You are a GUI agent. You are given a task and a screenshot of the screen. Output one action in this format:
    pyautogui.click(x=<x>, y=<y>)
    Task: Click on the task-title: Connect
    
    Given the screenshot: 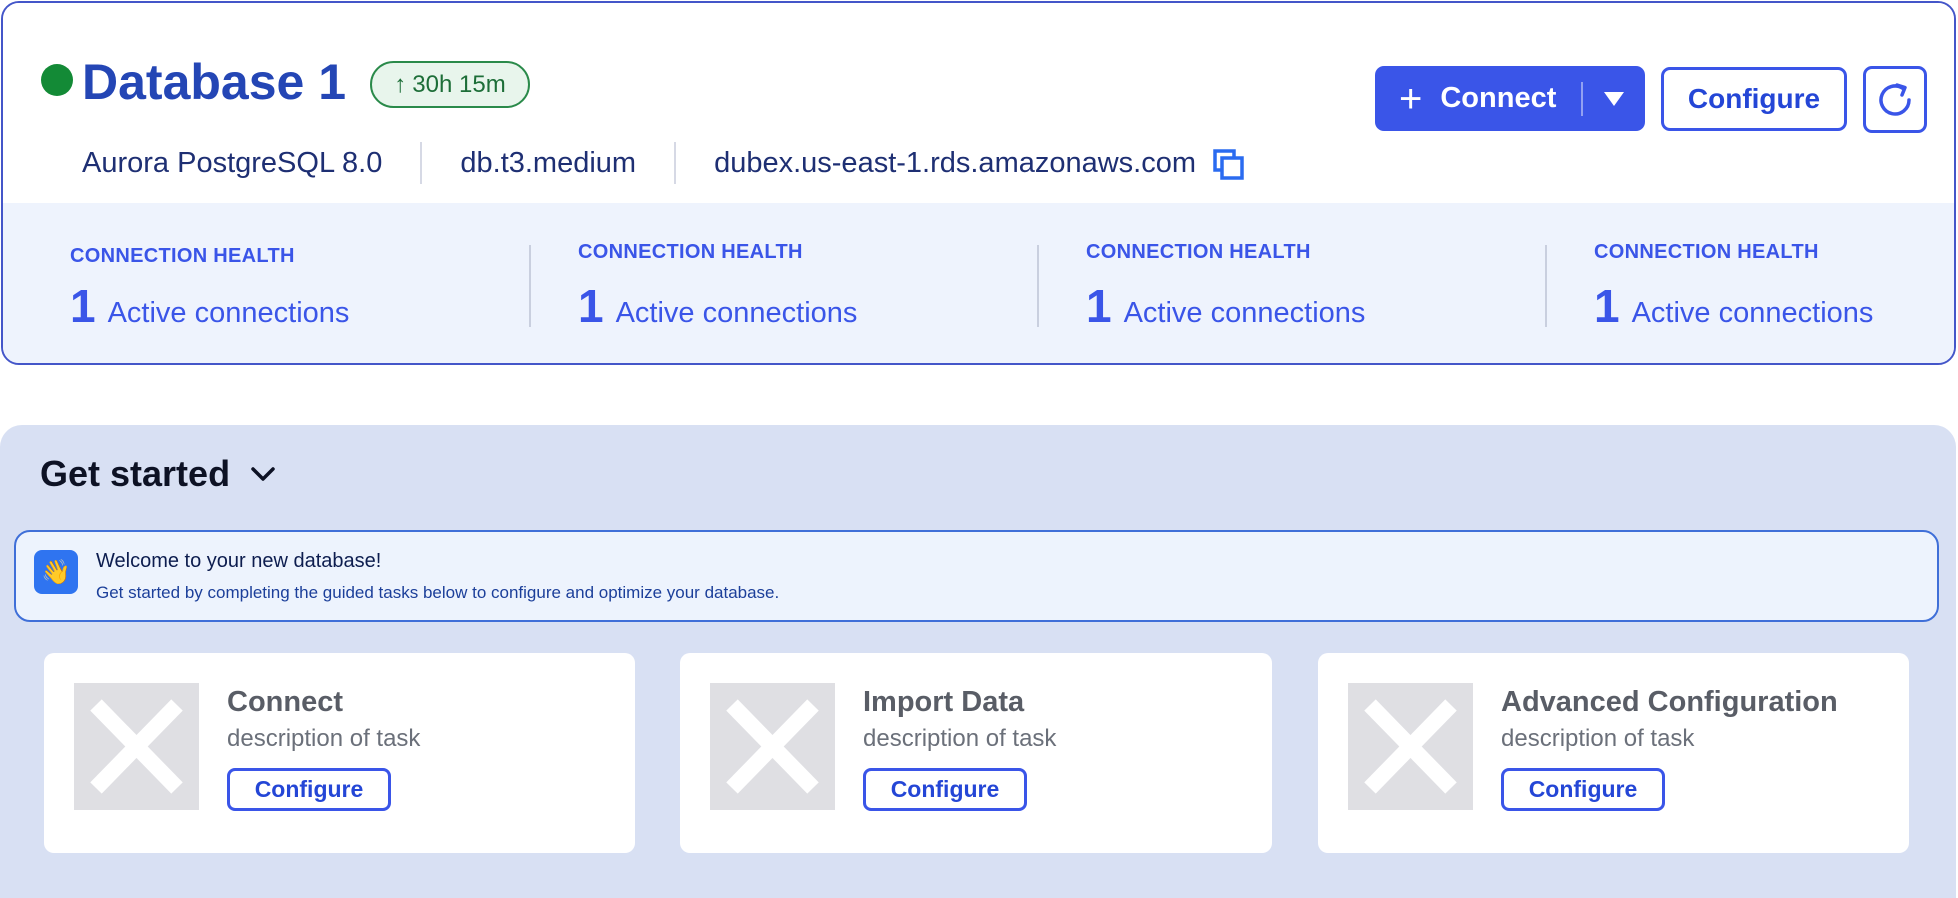 What is the action you would take?
    pyautogui.click(x=285, y=702)
    